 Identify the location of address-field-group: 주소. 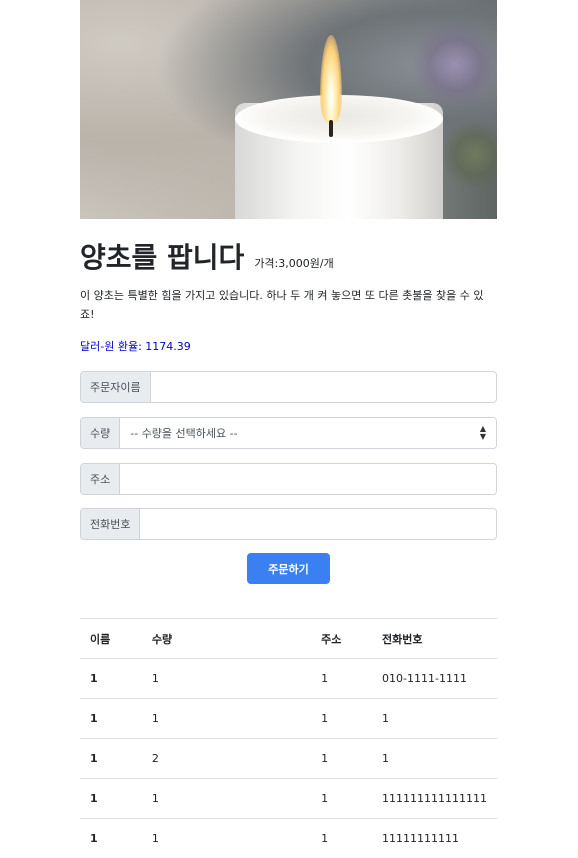
(288, 479).